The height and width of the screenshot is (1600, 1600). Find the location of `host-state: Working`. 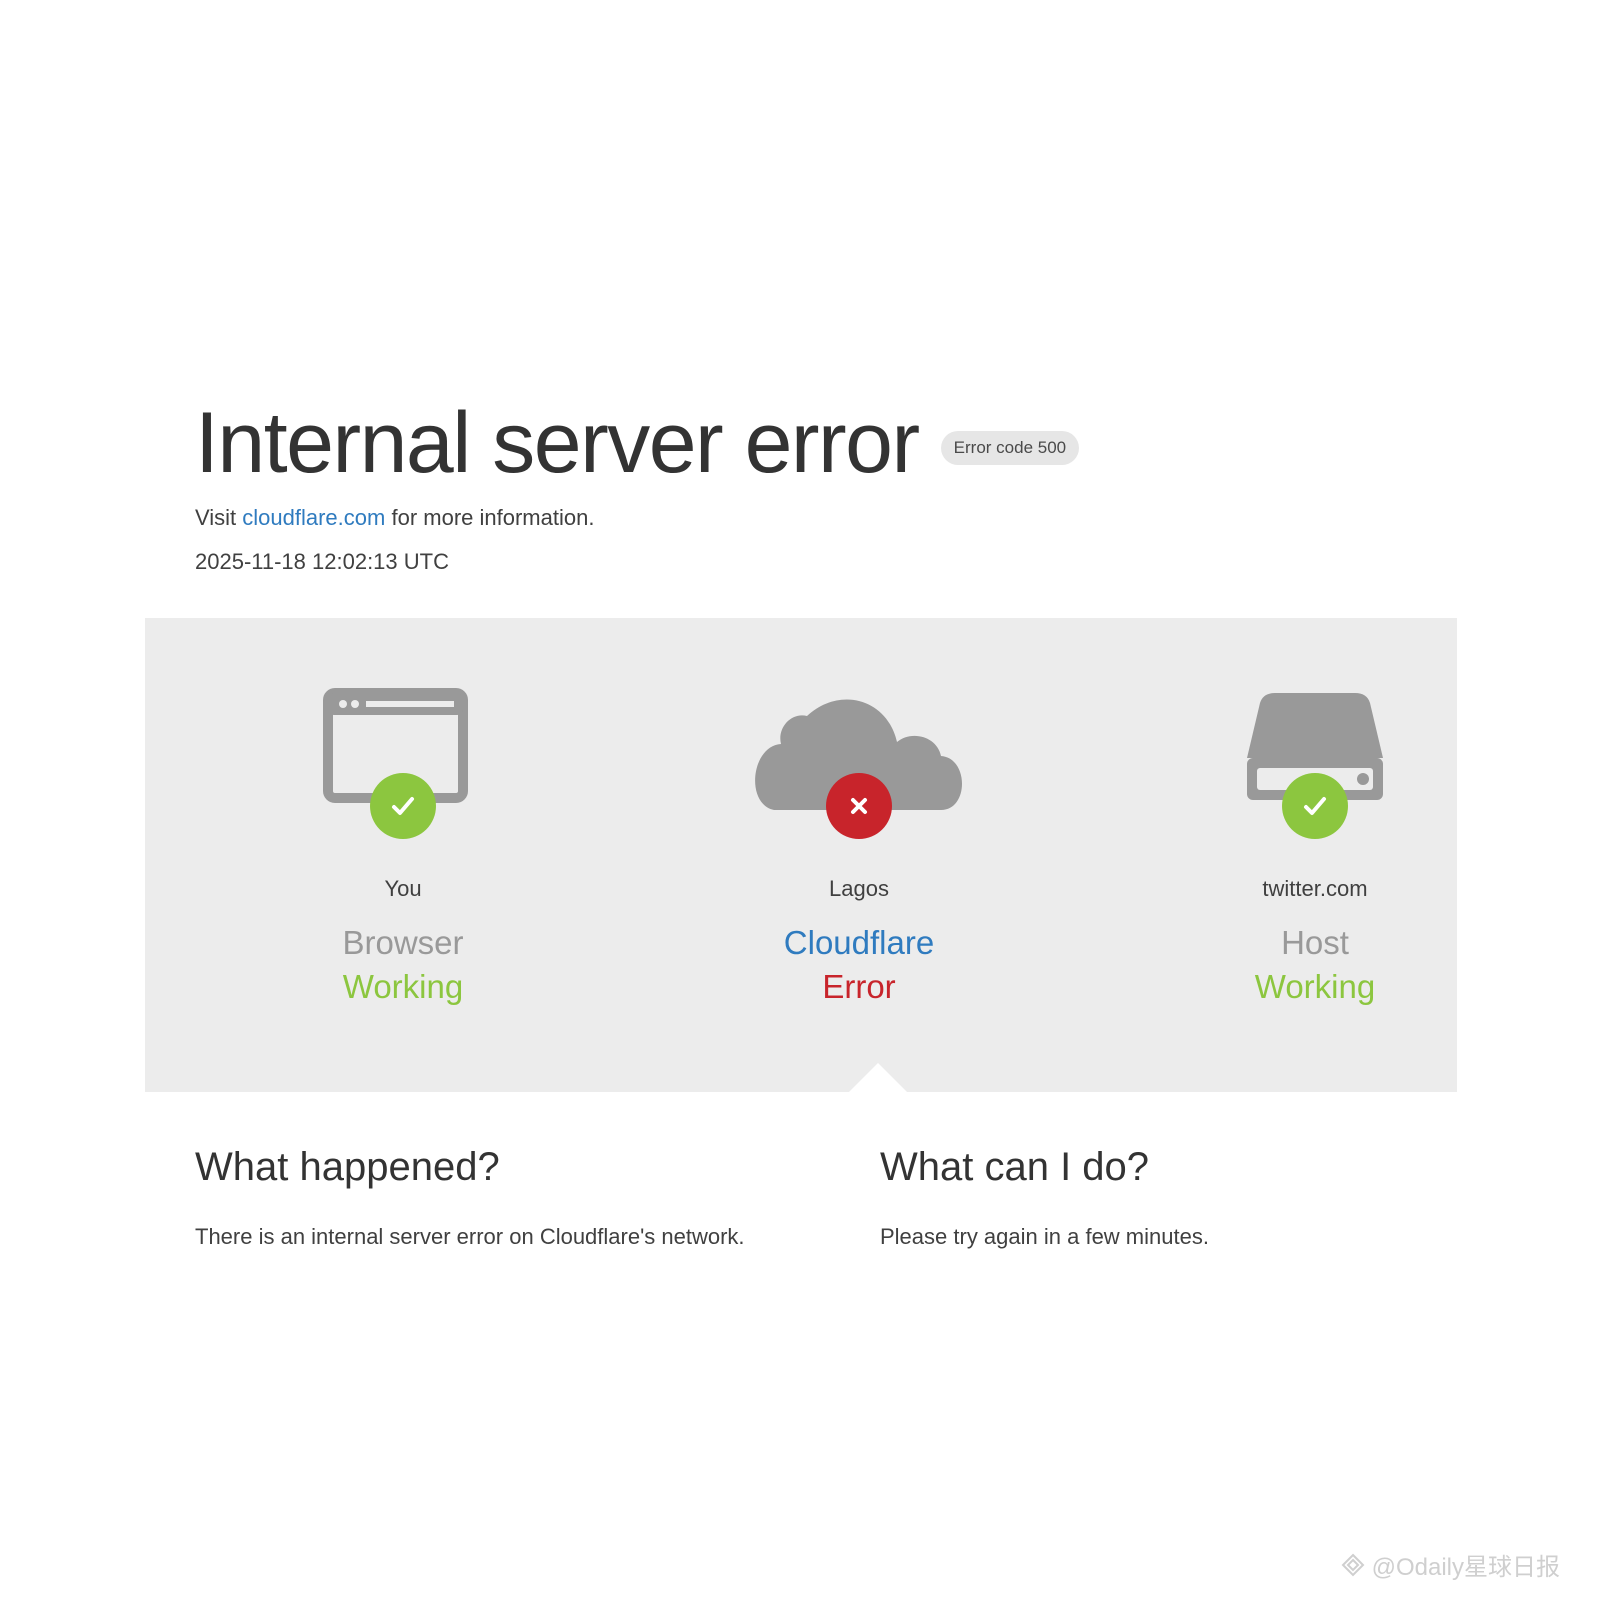

host-state: Working is located at coordinates (1315, 986).